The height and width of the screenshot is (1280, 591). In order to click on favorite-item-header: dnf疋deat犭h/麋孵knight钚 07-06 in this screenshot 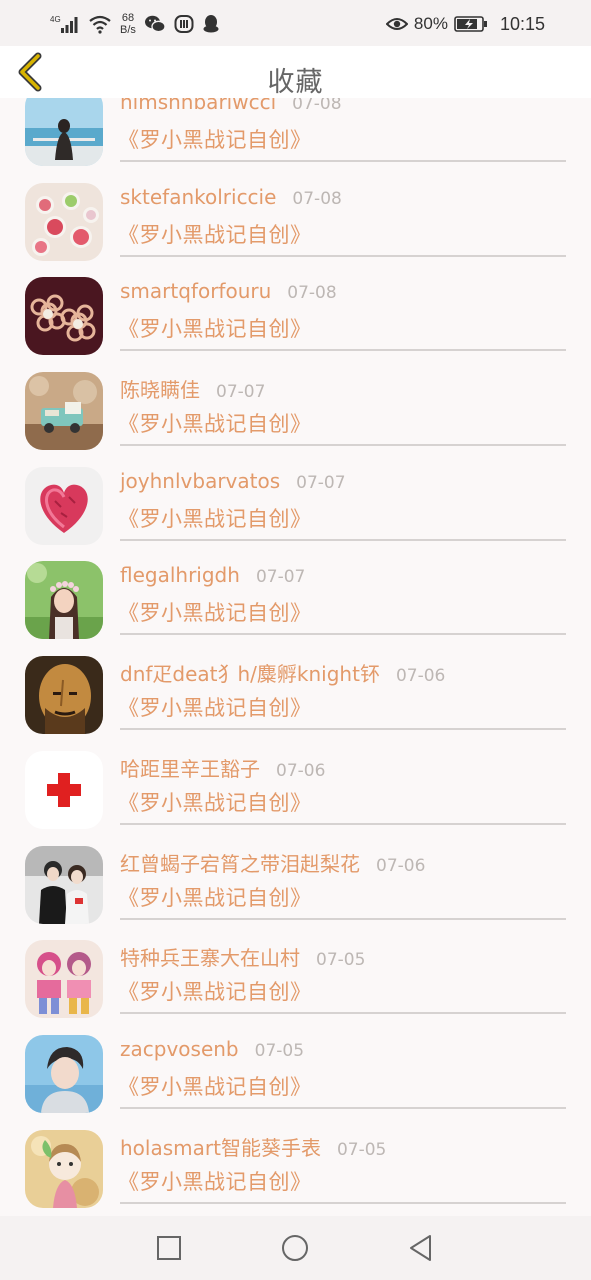, I will do `click(282, 673)`.